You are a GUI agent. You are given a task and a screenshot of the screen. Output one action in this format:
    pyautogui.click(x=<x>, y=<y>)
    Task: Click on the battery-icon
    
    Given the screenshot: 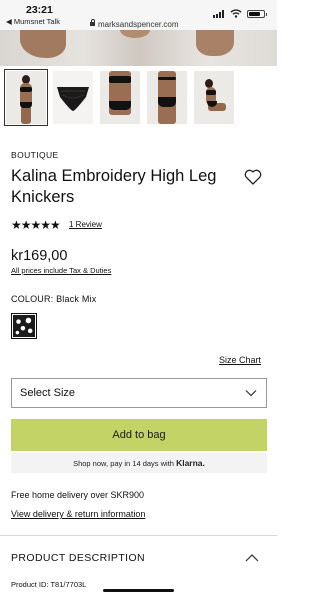 What is the action you would take?
    pyautogui.click(x=257, y=14)
    